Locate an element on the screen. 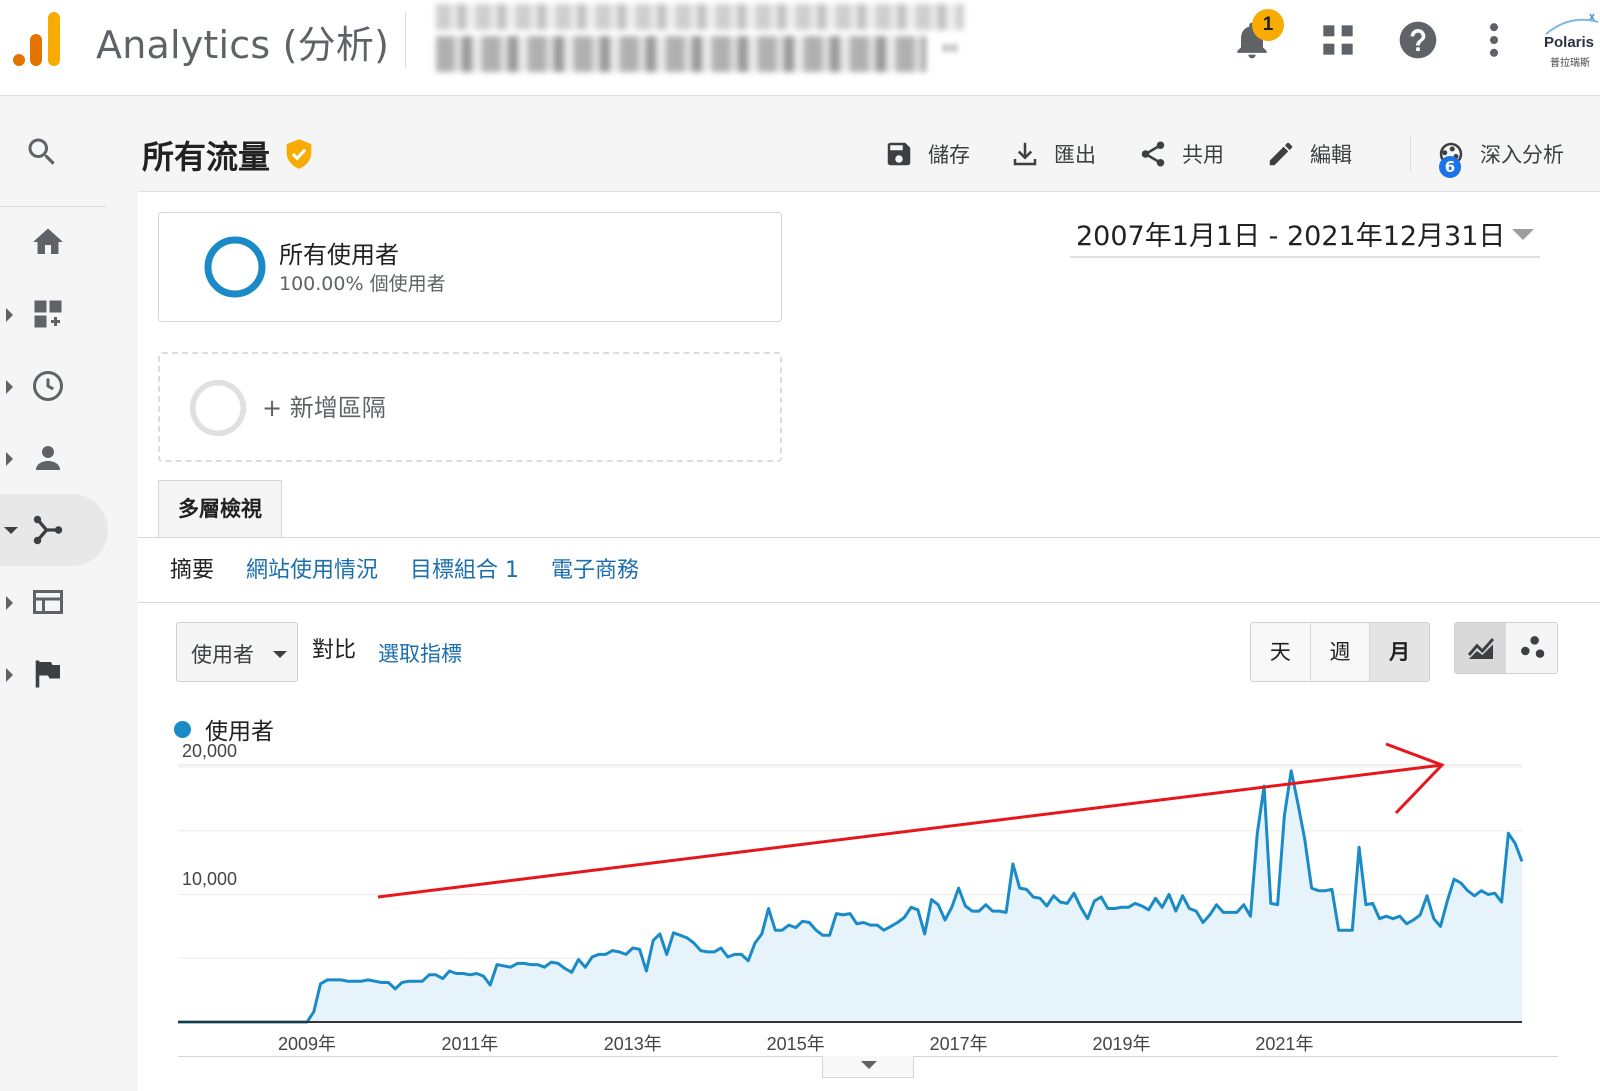 This screenshot has height=1091, width=1600. motion-chart-button is located at coordinates (1531, 648).